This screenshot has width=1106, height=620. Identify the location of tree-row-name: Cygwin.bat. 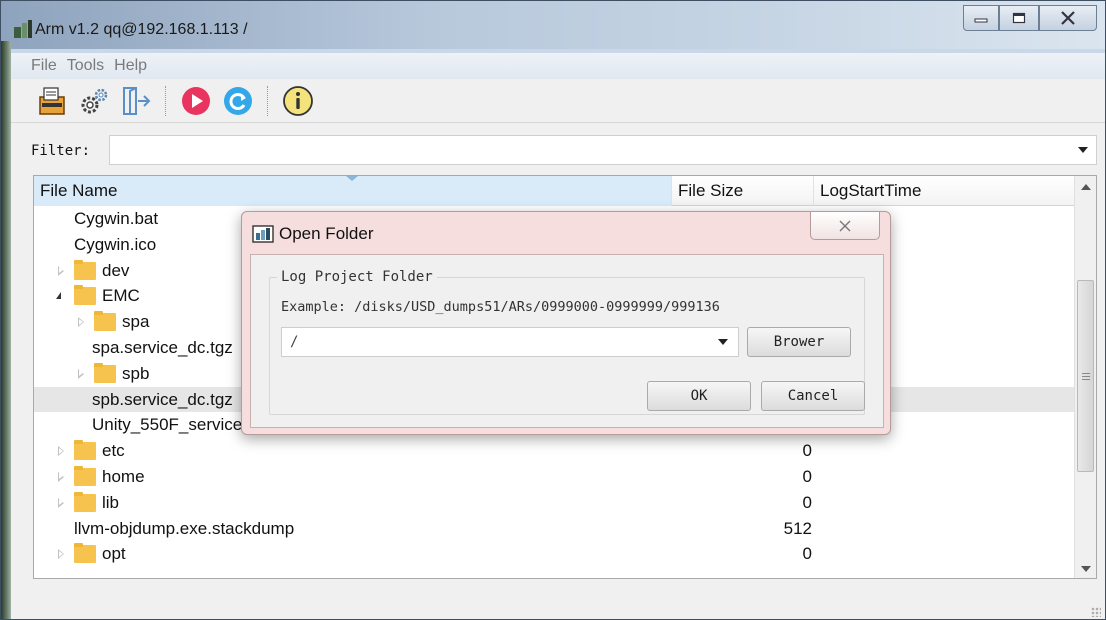
(116, 219).